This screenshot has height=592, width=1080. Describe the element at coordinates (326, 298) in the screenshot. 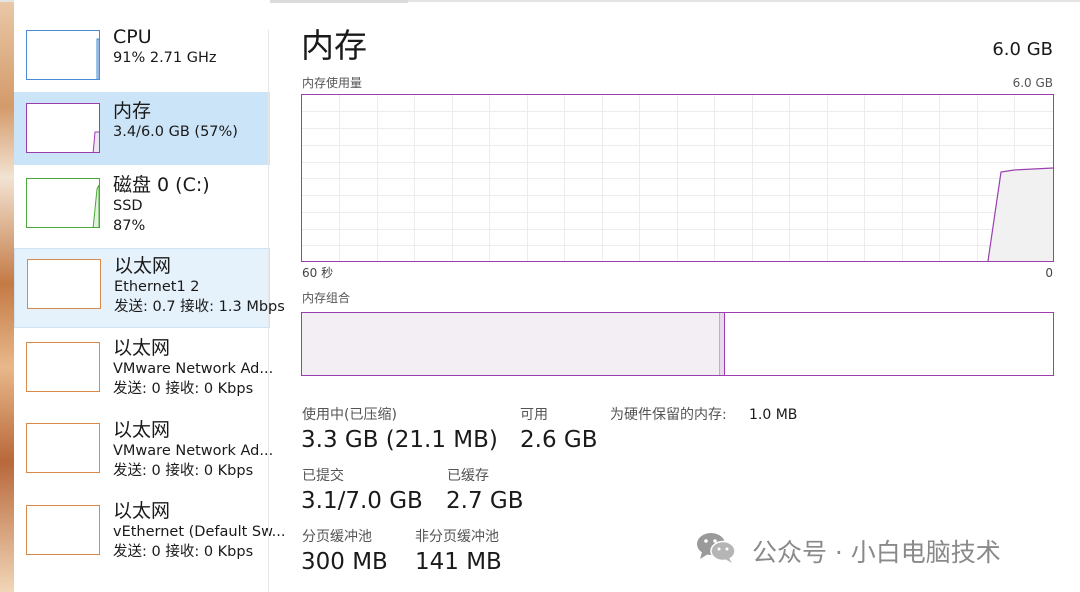

I see `composition-label: 内存组合` at that location.